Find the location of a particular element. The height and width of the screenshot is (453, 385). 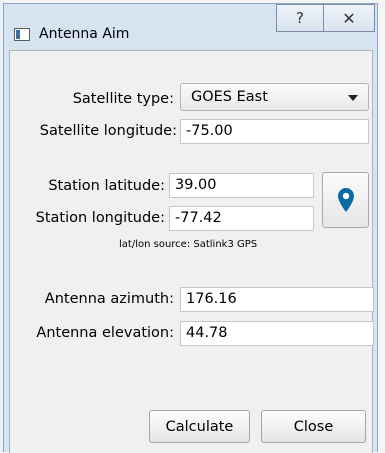

calculate-button-label: Calculate is located at coordinates (199, 426).